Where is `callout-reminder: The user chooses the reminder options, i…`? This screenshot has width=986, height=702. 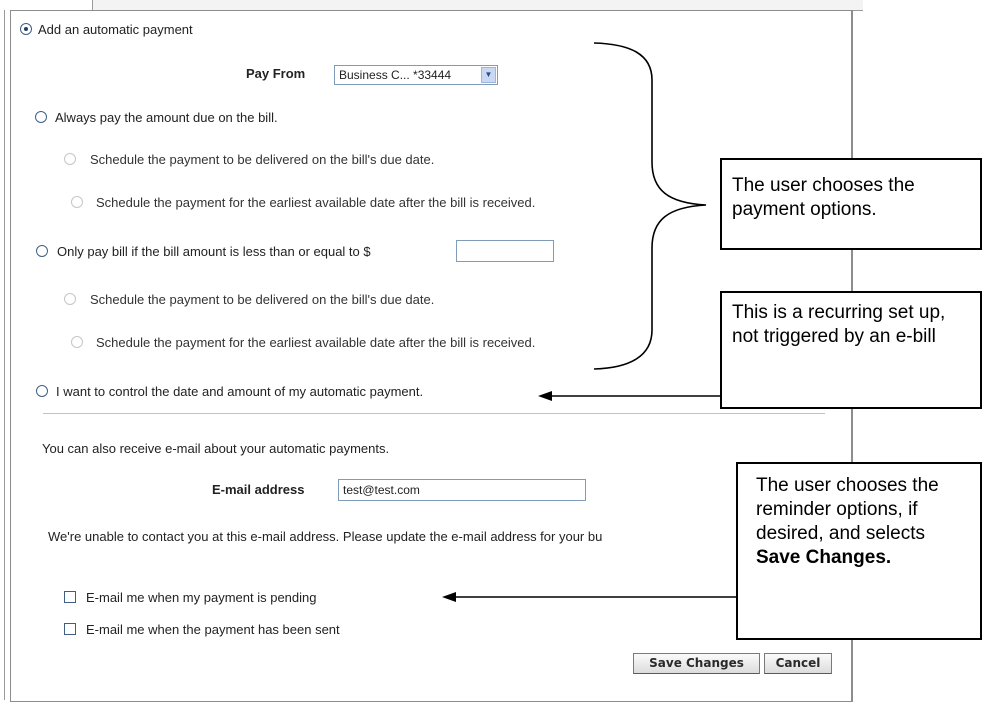 callout-reminder: The user chooses the reminder options, i… is located at coordinates (859, 551).